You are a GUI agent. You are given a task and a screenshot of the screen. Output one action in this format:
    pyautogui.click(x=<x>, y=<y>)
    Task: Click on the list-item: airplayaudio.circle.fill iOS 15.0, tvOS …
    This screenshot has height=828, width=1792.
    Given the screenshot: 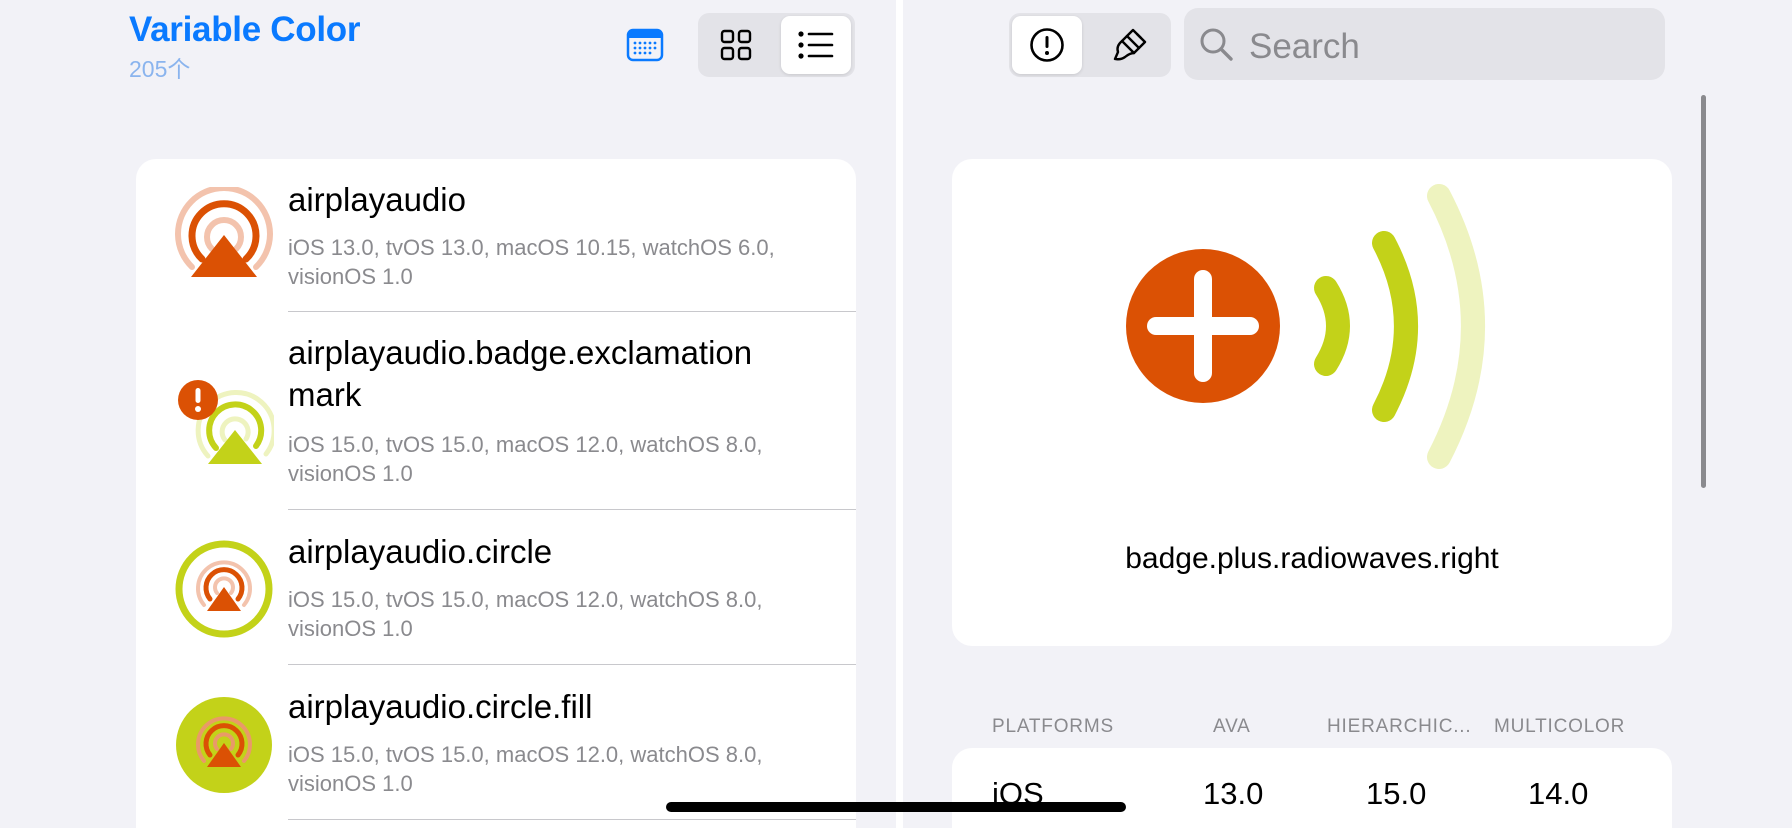 What is the action you would take?
    pyautogui.click(x=496, y=742)
    